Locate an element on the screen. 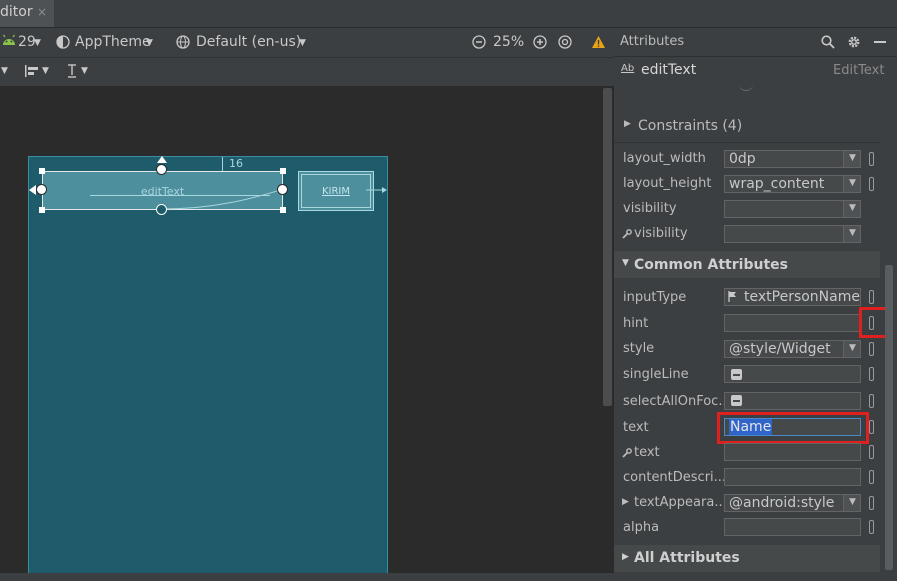  component-badge: Ab is located at coordinates (628, 68).